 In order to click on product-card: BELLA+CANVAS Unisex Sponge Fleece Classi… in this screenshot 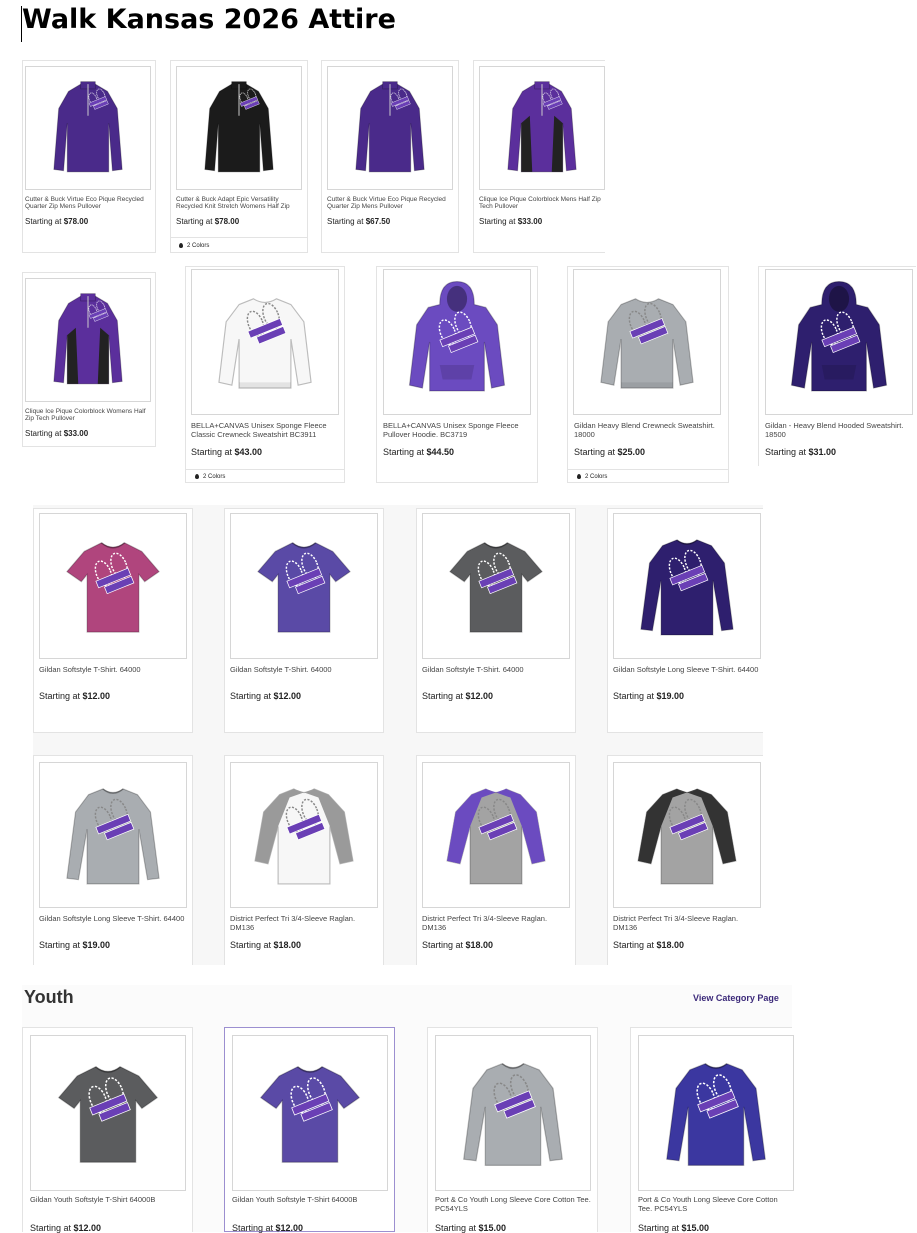, I will do `click(265, 374)`.